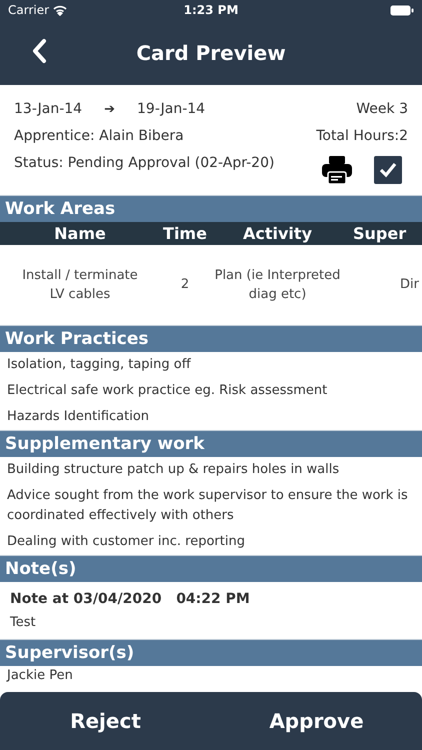  I want to click on week-label: Week 3, so click(382, 109).